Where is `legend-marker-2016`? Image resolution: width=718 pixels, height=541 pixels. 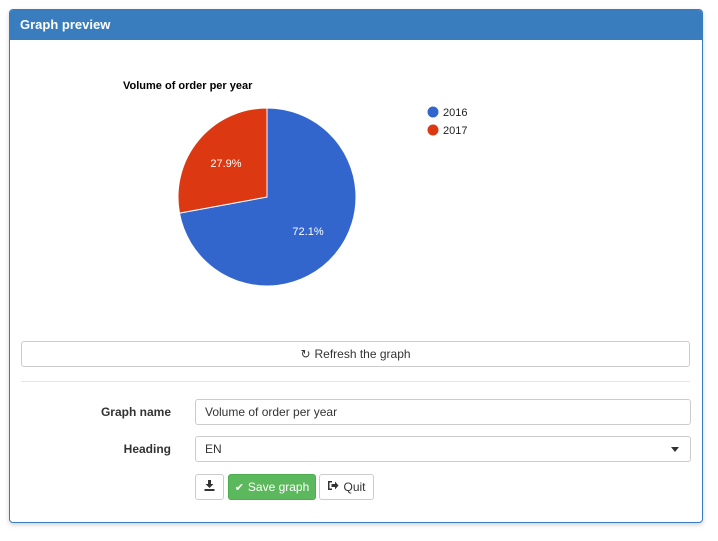 legend-marker-2016 is located at coordinates (433, 112).